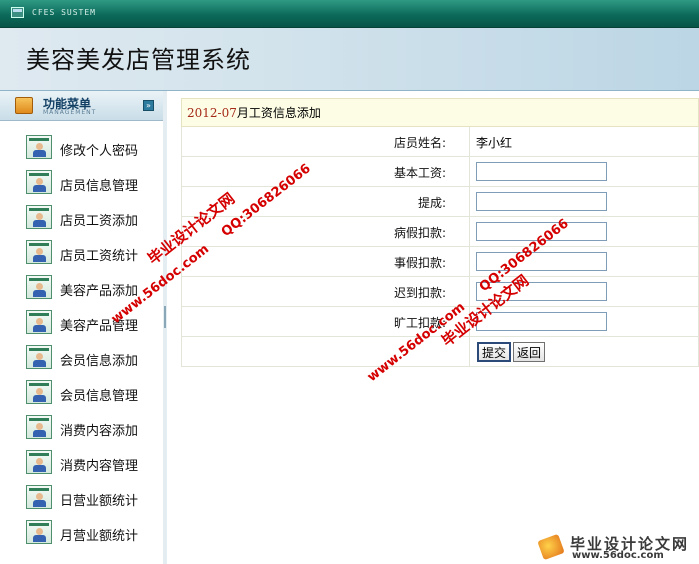  I want to click on commission-input, so click(541, 201).